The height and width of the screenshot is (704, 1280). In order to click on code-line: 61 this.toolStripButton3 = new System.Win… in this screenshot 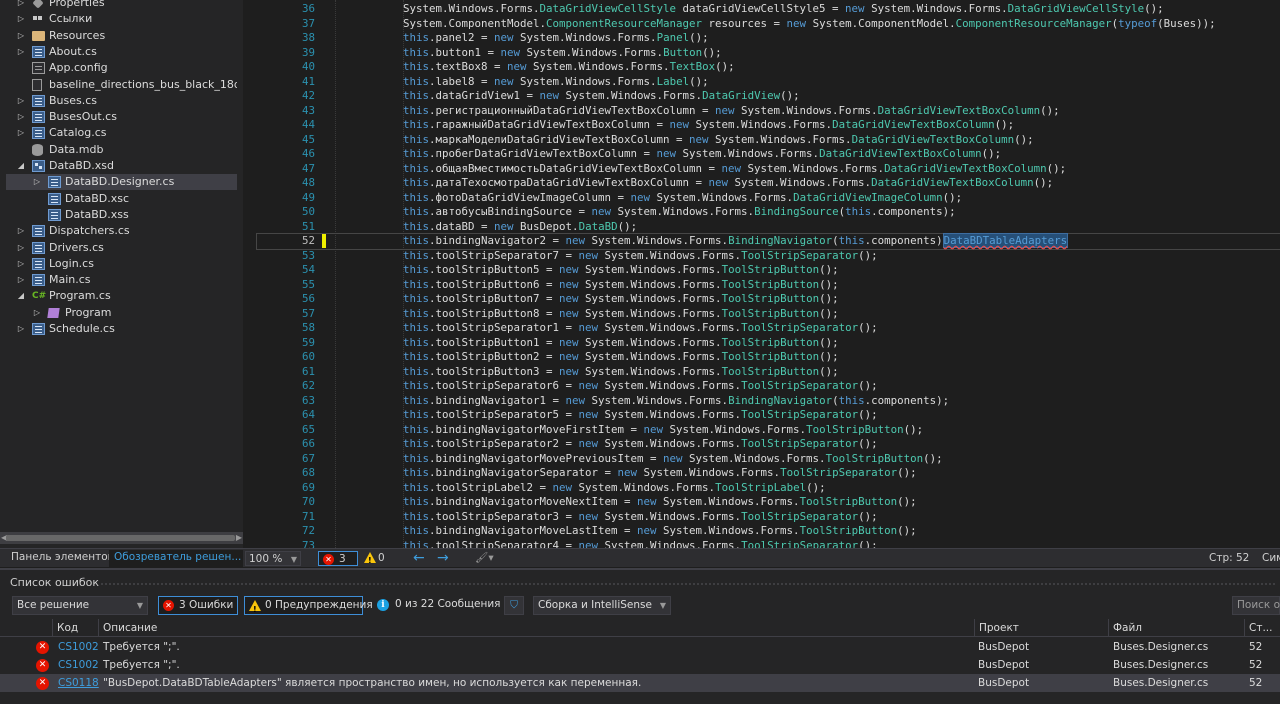, I will do `click(768, 372)`.